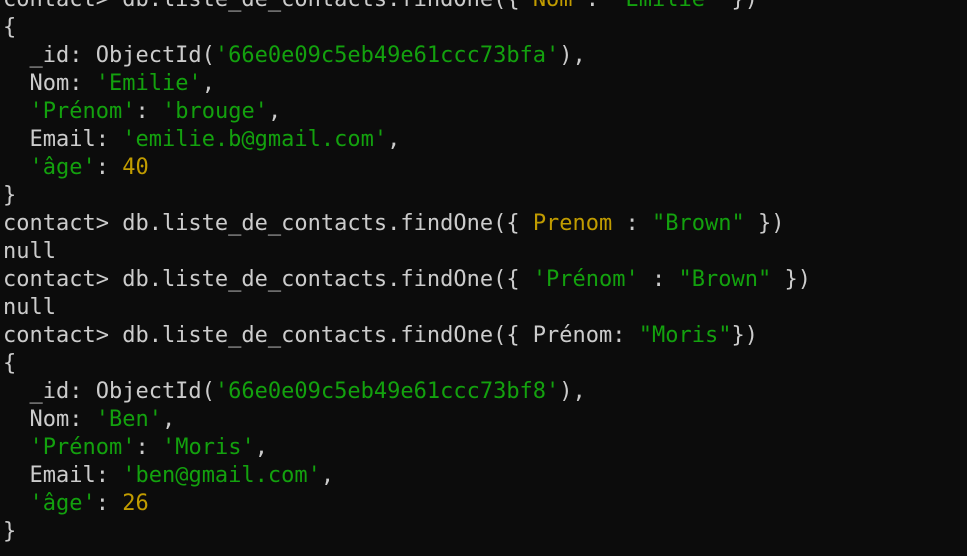  What do you see at coordinates (208, 447) in the screenshot?
I see `token-string: 'Moris'` at bounding box center [208, 447].